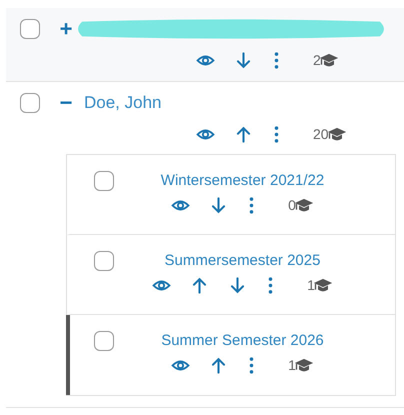 The width and height of the screenshot is (404, 415). I want to click on count: 2, so click(317, 60).